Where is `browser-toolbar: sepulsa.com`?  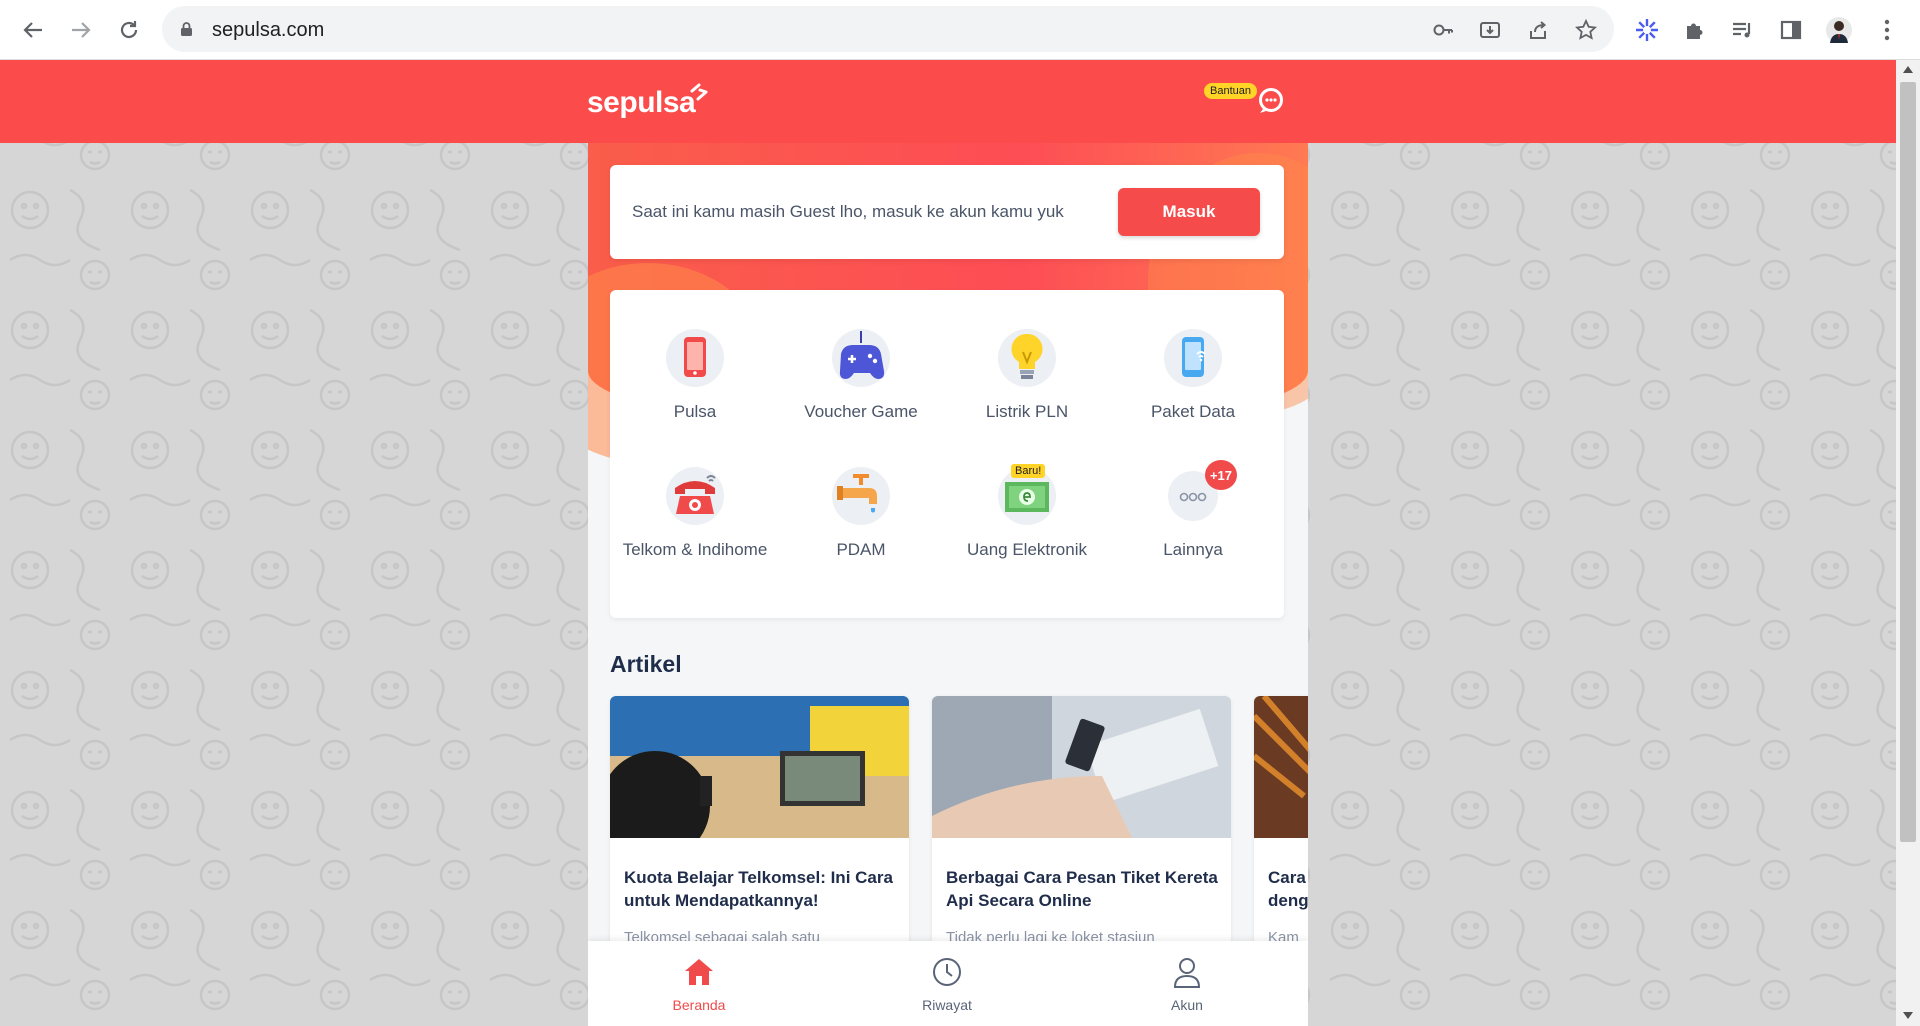
browser-toolbar: sepulsa.com is located at coordinates (960, 30).